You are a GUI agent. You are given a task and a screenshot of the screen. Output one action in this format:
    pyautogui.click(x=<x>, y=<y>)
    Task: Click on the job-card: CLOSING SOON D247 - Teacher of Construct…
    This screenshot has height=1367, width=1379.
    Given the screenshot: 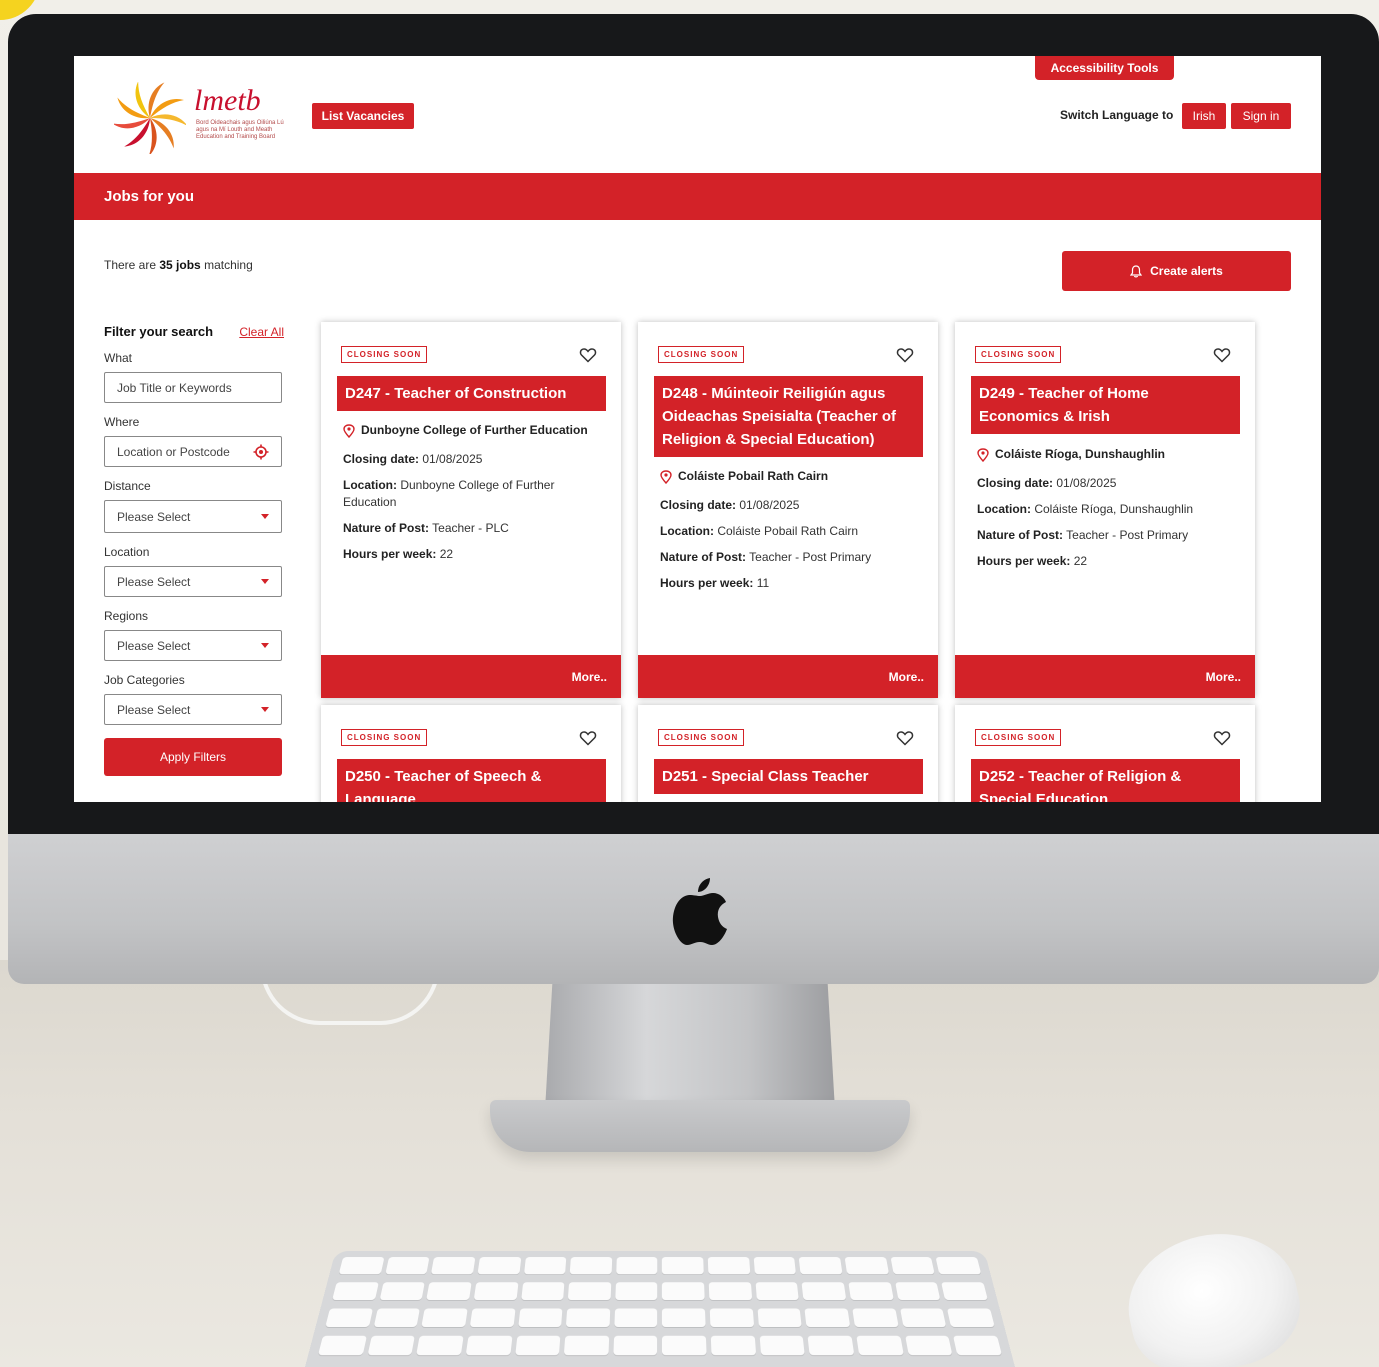 What is the action you would take?
    pyautogui.click(x=471, y=510)
    